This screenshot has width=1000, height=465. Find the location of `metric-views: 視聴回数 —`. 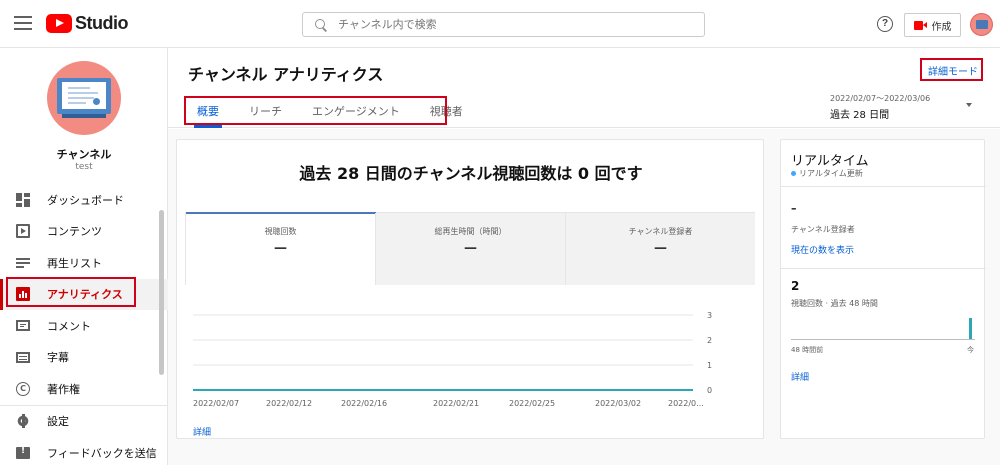

metric-views: 視聴回数 — is located at coordinates (280, 248).